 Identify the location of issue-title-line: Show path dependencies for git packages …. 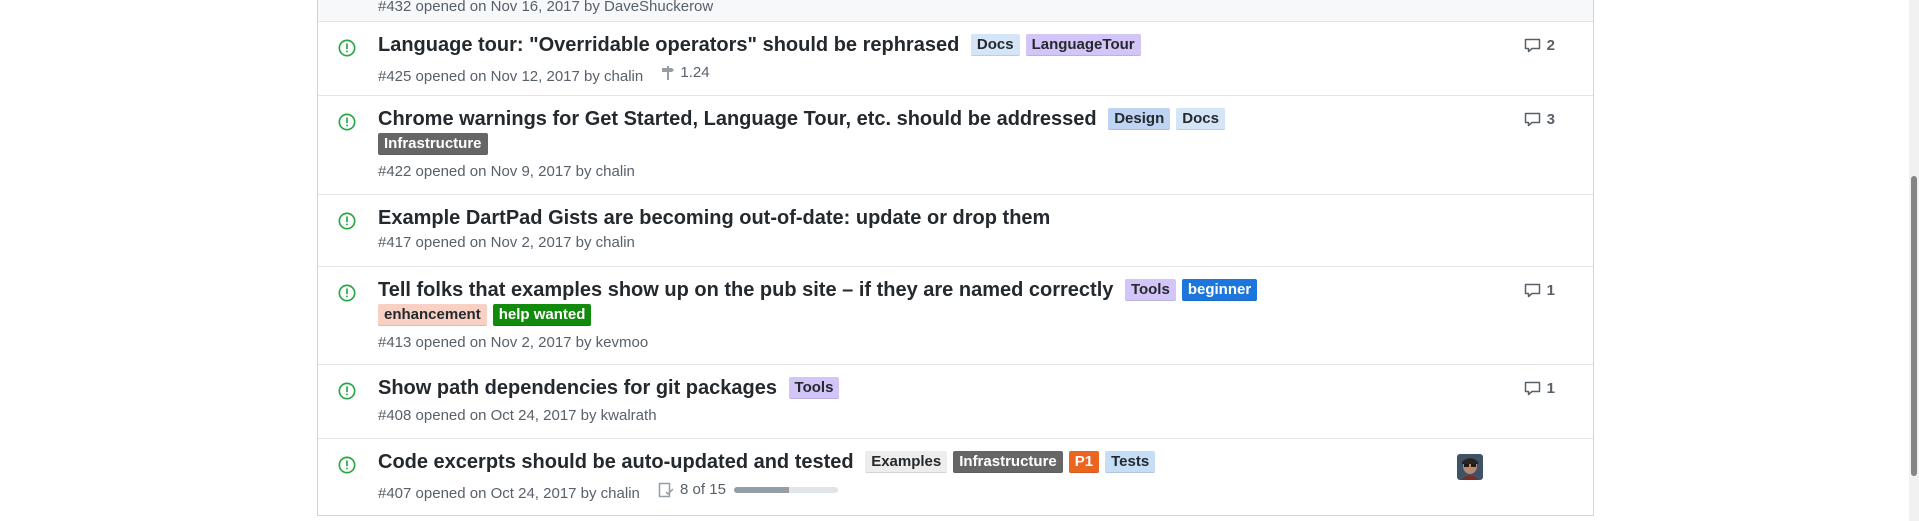
(925, 388).